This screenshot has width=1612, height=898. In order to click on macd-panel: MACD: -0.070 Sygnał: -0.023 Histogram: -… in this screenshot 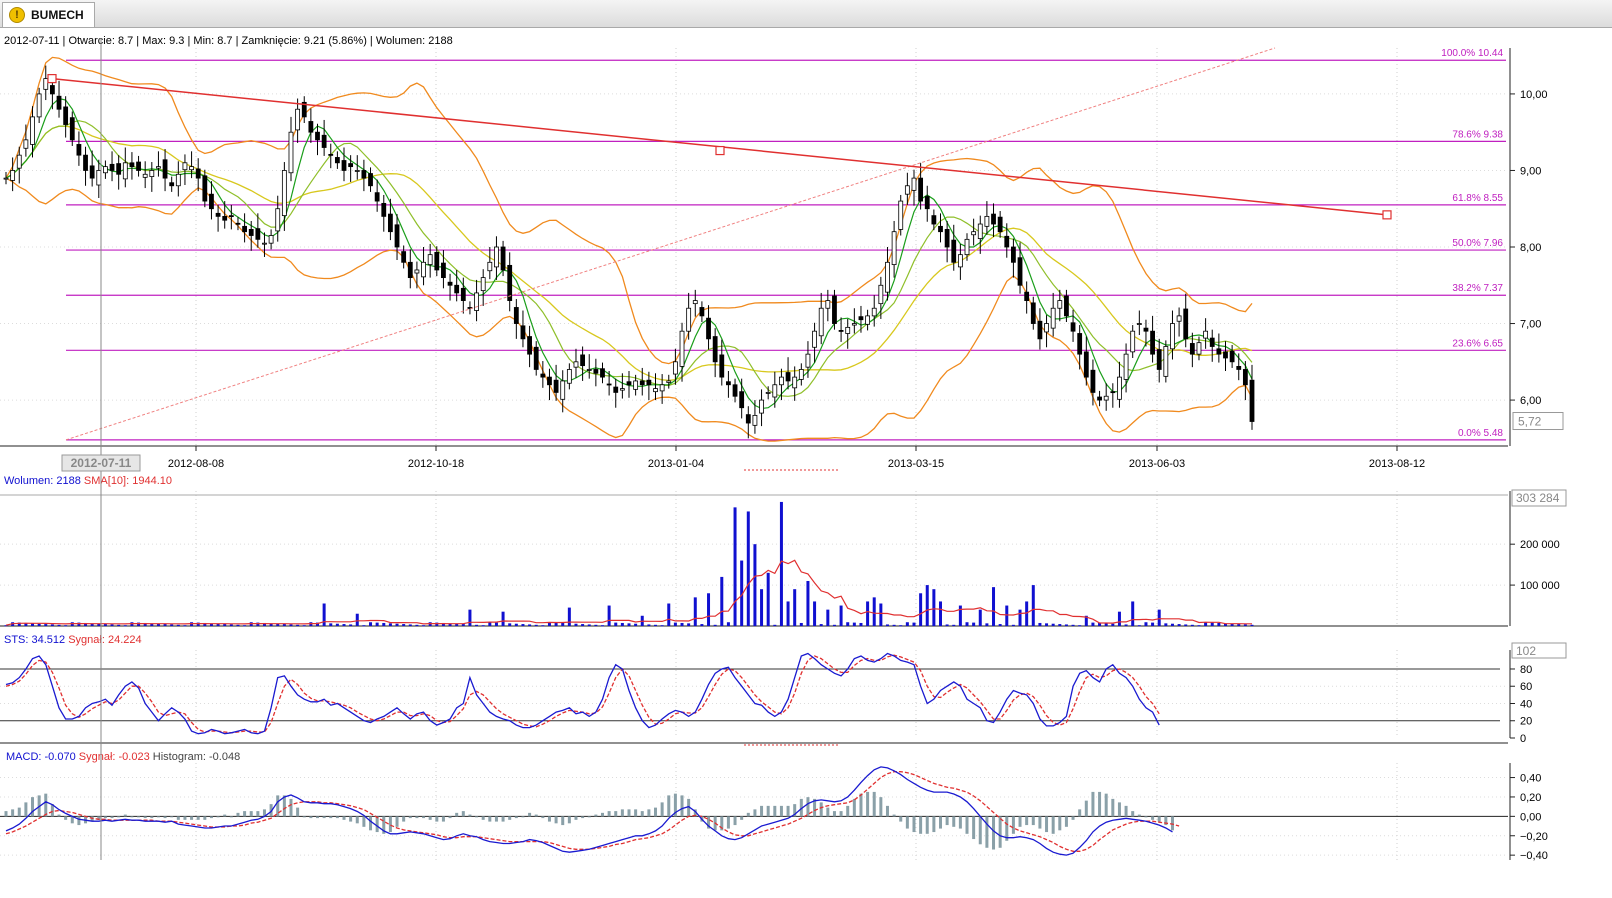, I will do `click(774, 806)`.